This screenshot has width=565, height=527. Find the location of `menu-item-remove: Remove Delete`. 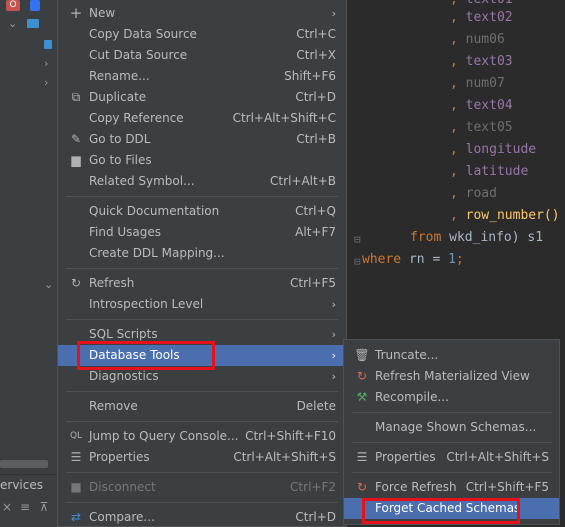

menu-item-remove: Remove Delete is located at coordinates (202, 406).